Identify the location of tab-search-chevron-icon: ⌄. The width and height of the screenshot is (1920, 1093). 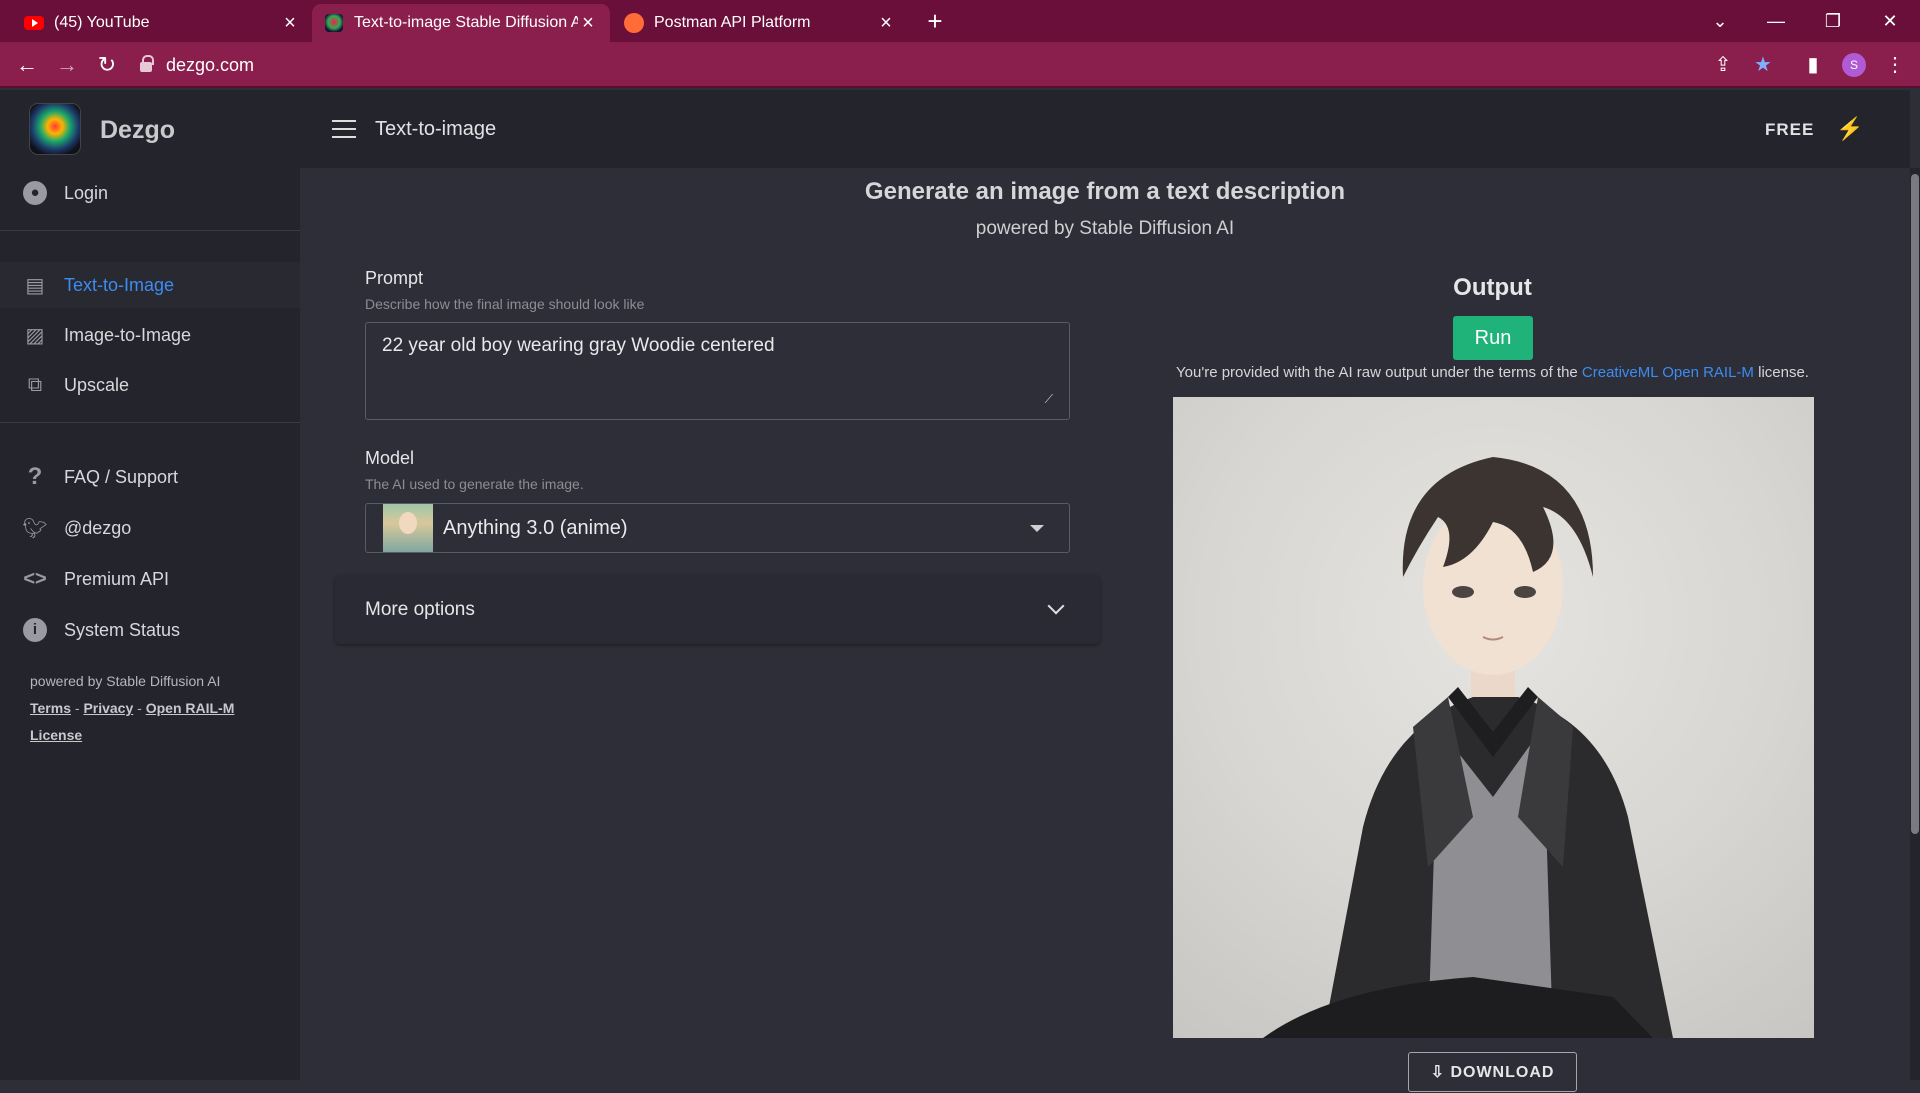
(1720, 21).